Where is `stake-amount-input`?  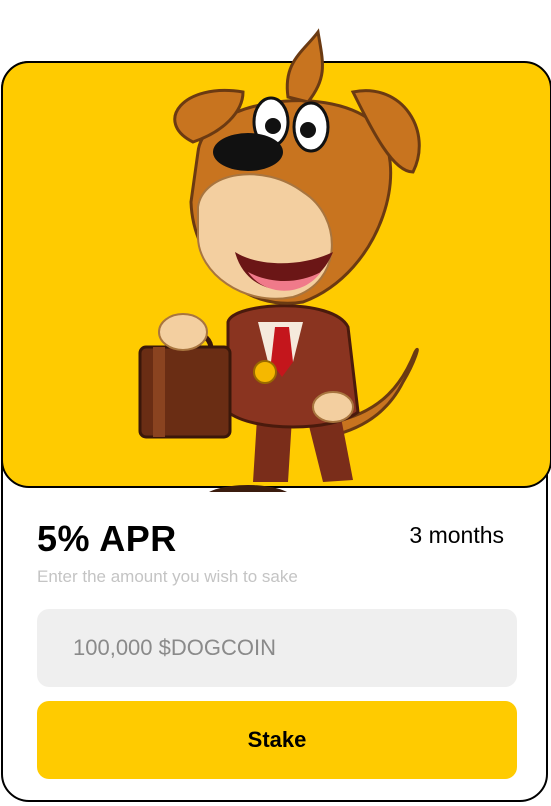 stake-amount-input is located at coordinates (277, 648).